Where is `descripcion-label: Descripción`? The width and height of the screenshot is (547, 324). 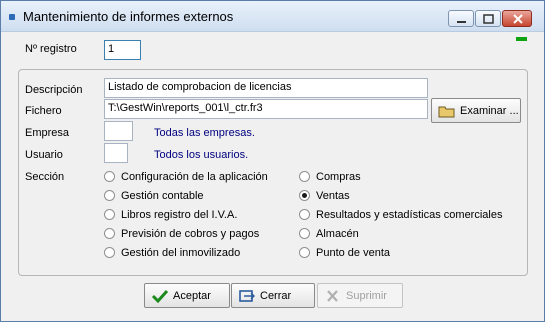
descripcion-label: Descripción is located at coordinates (54, 90).